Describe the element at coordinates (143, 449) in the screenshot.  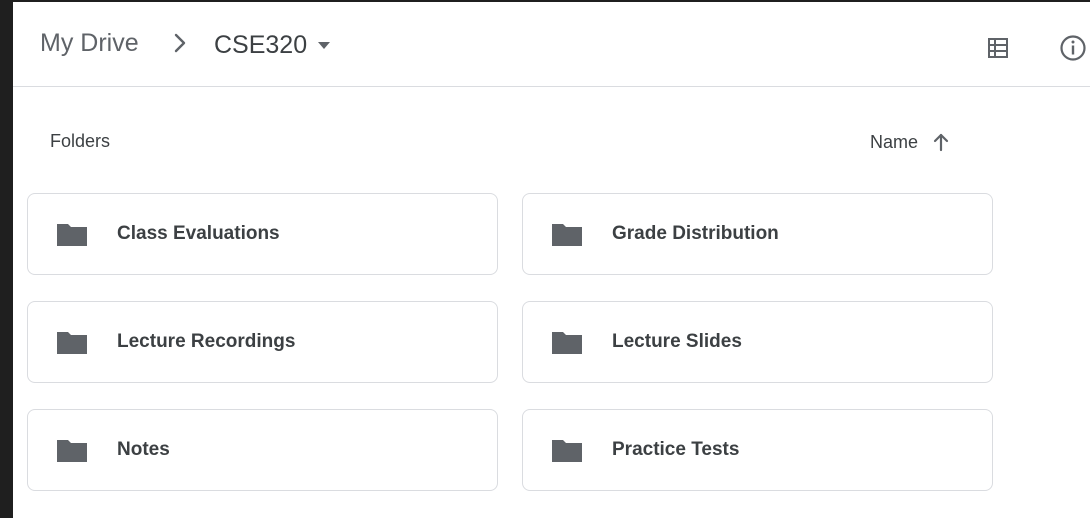
I see `folder-label: Notes` at that location.